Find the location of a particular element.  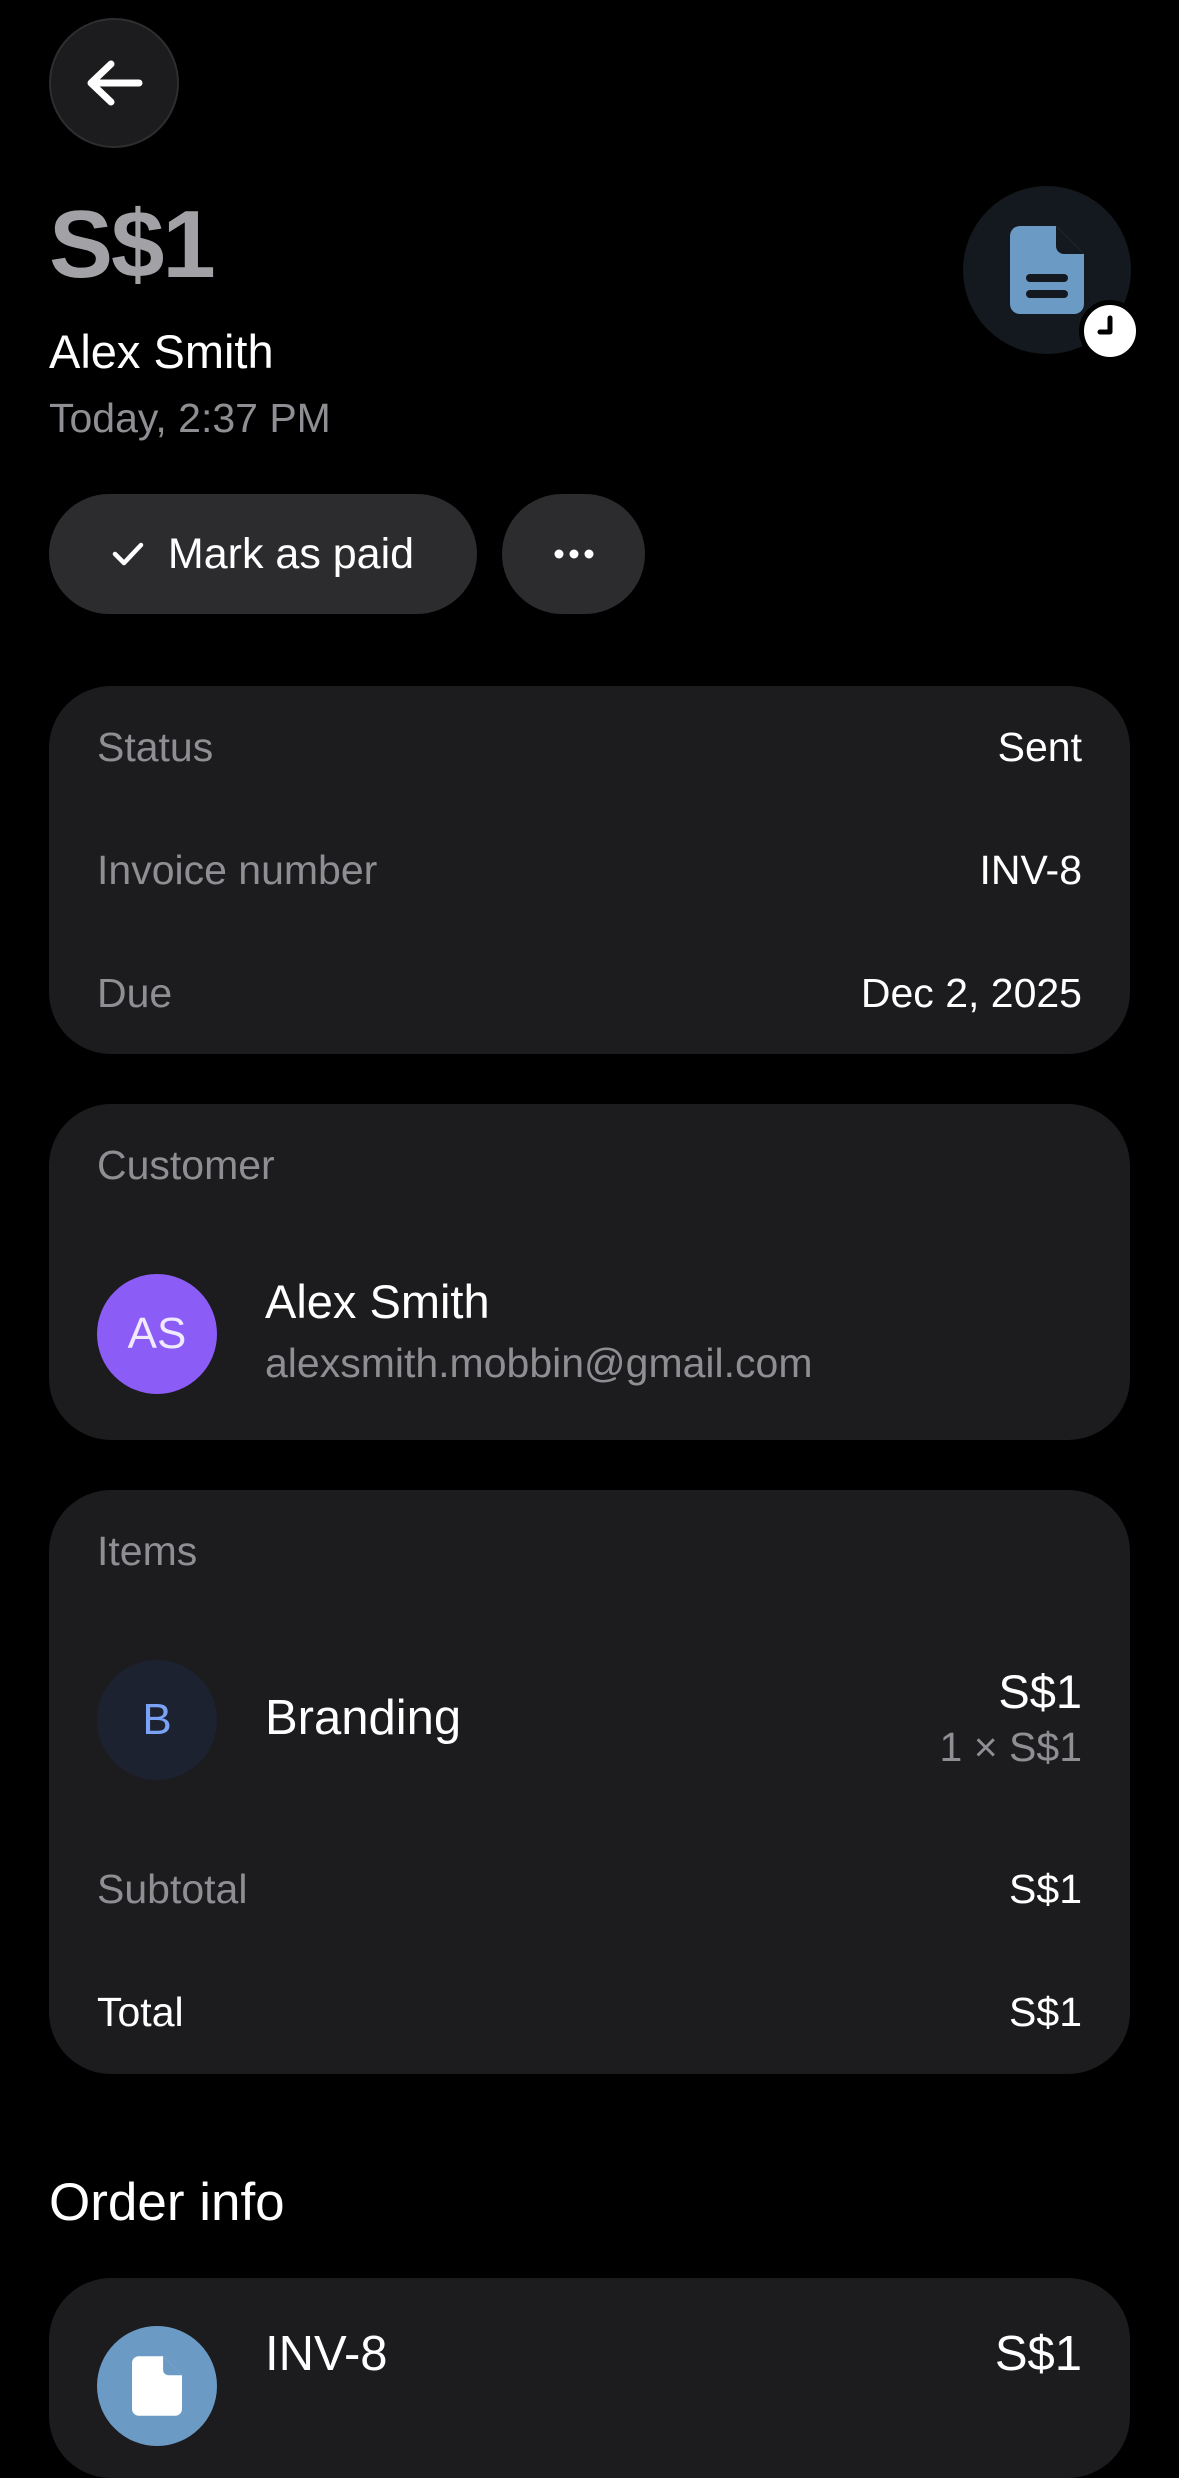

order-entry-avatar is located at coordinates (157, 2386).